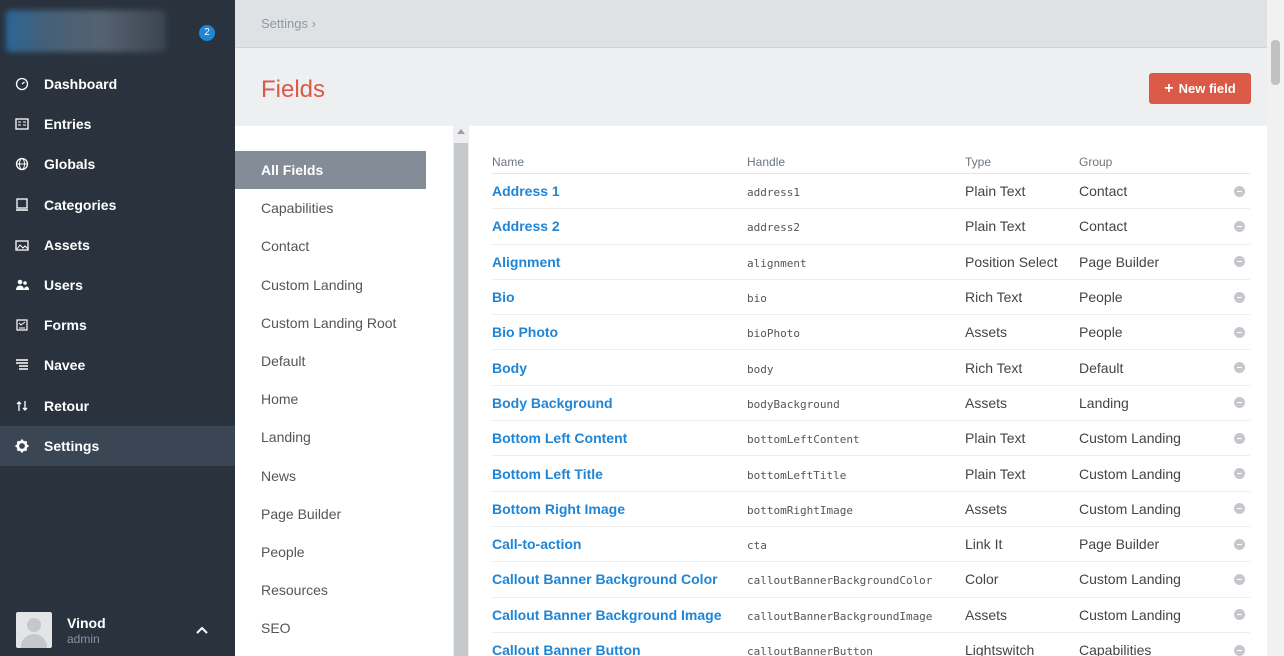  I want to click on nav-item-assets: Assets, so click(117, 245).